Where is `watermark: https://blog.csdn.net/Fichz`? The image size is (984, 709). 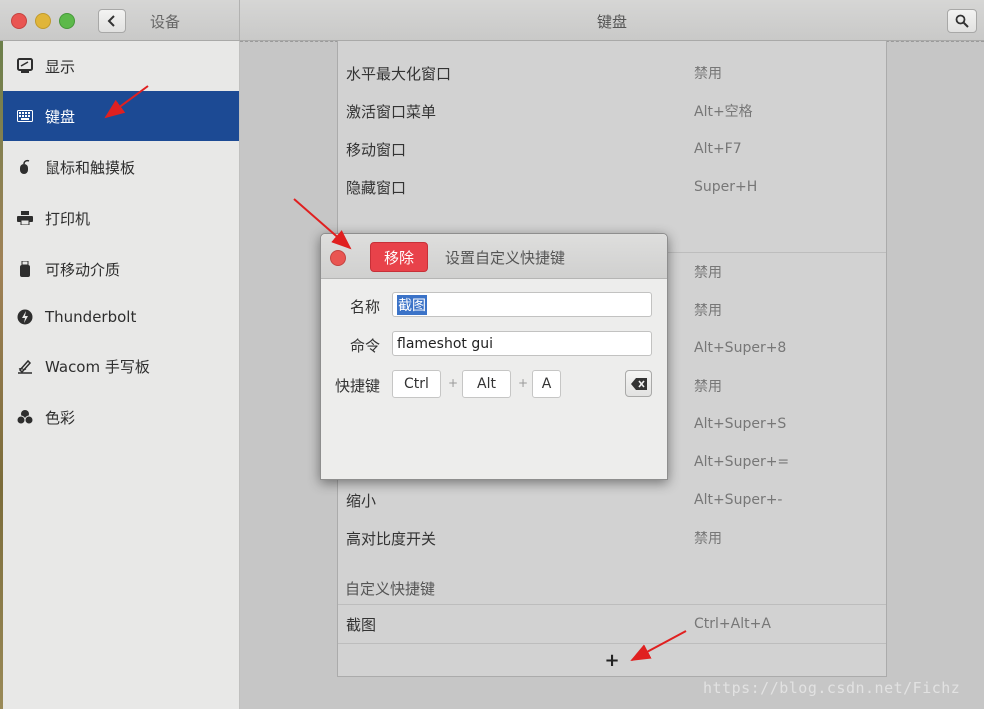
watermark: https://blog.csdn.net/Fichz is located at coordinates (832, 688).